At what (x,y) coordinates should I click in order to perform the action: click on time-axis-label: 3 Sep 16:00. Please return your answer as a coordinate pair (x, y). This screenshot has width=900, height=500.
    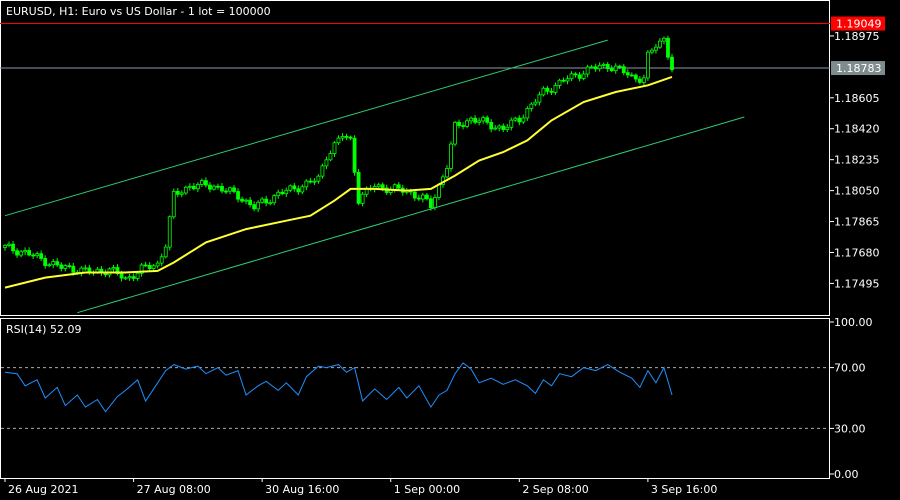
    Looking at the image, I should click on (684, 489).